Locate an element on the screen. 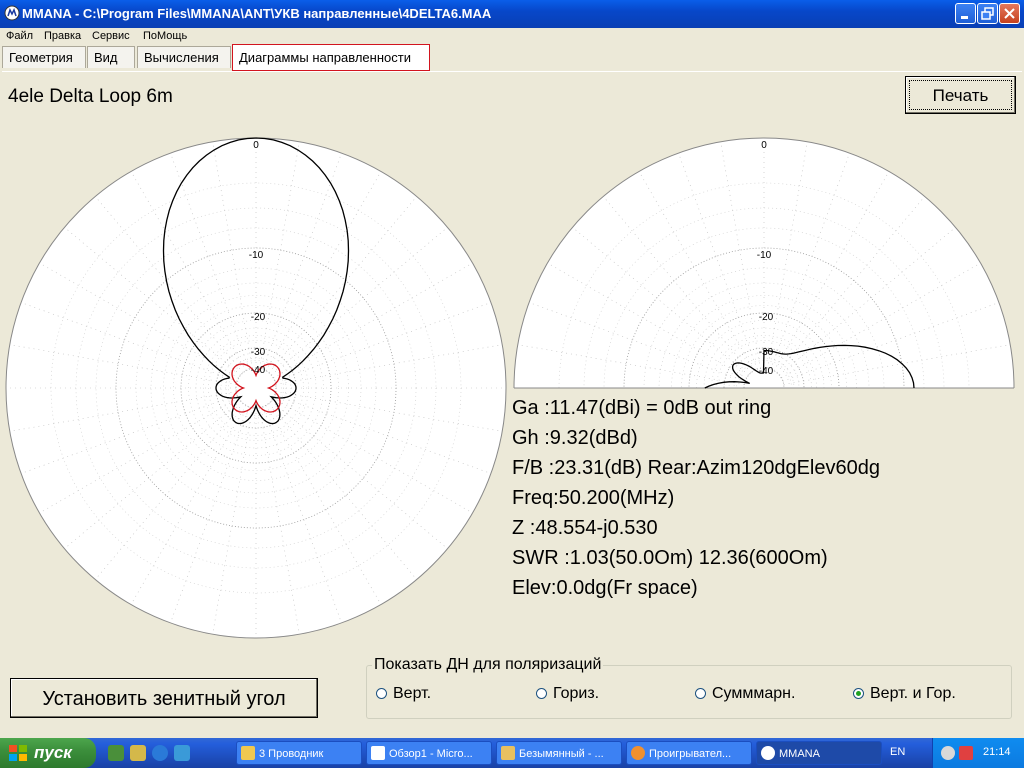 The height and width of the screenshot is (768, 1024). impedance: Z :48.554-j0.530 is located at coordinates (585, 528).